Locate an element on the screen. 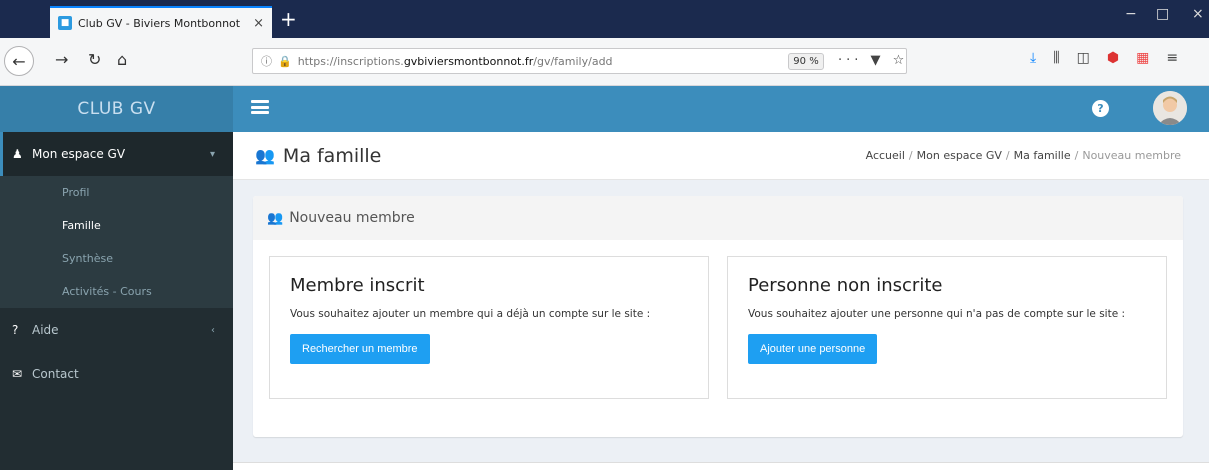 This screenshot has height=470, width=1209. avatar is located at coordinates (1170, 108).